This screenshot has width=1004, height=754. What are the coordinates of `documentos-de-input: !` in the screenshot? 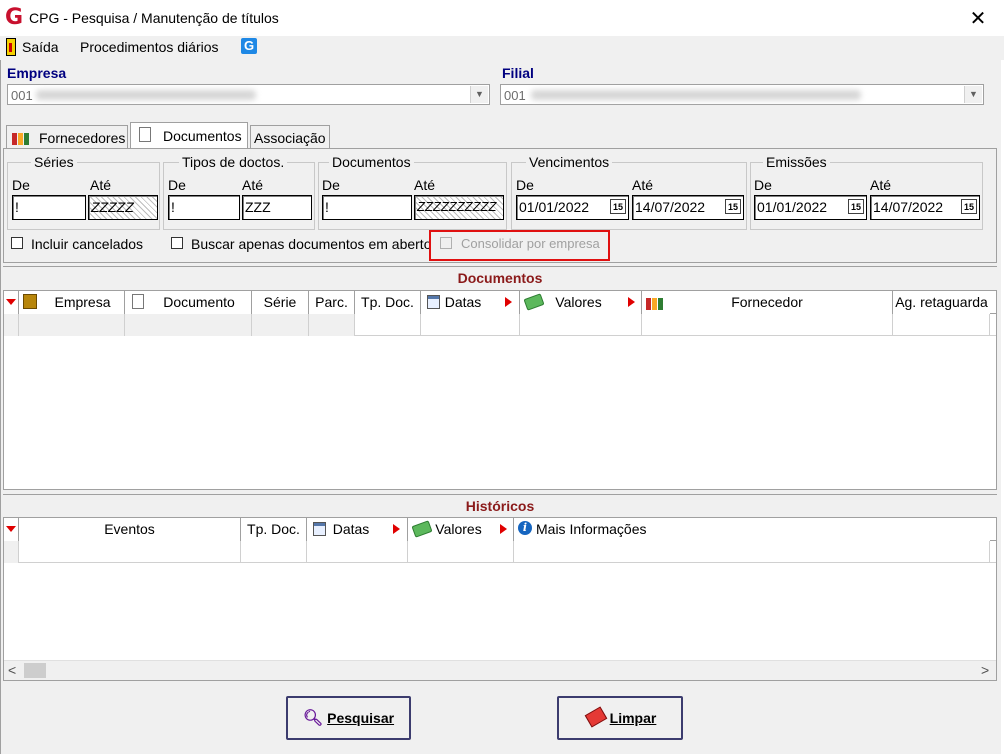 It's located at (367, 207).